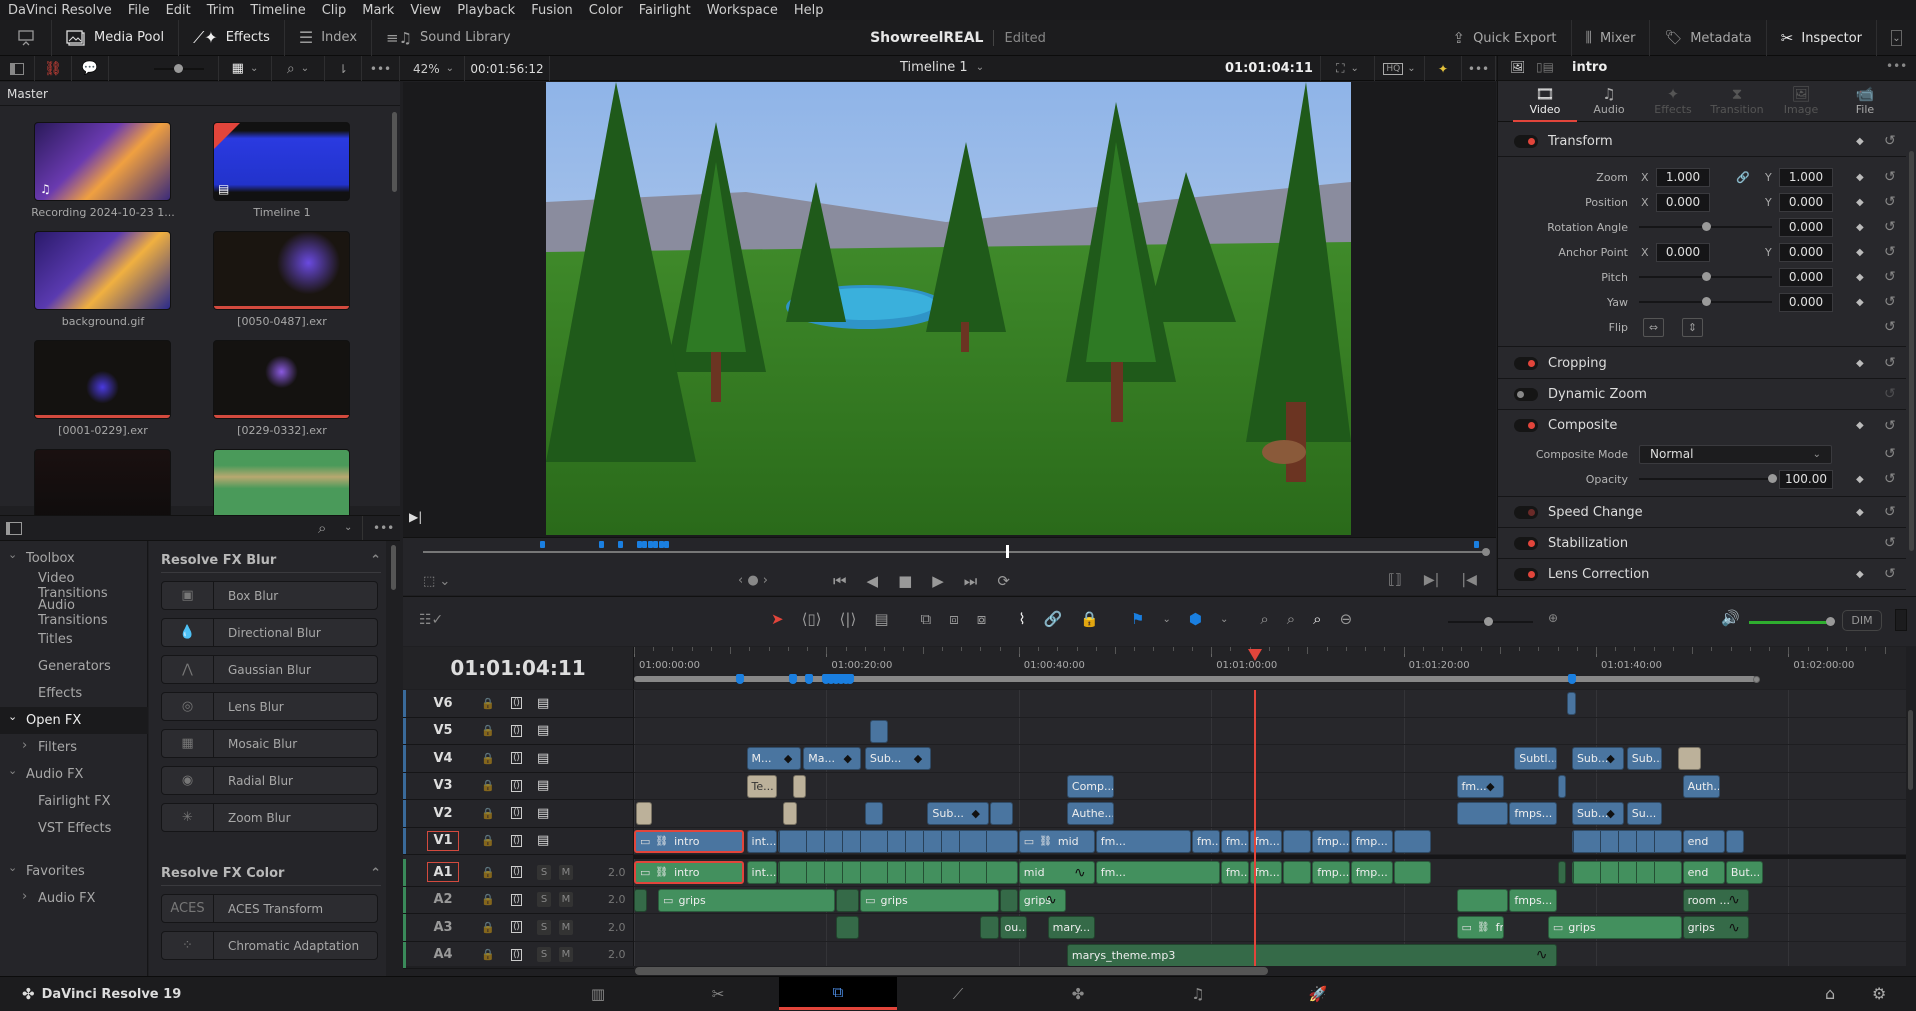 The height and width of the screenshot is (1011, 1916). What do you see at coordinates (343, 68) in the screenshot?
I see `sort-button: ⇂` at bounding box center [343, 68].